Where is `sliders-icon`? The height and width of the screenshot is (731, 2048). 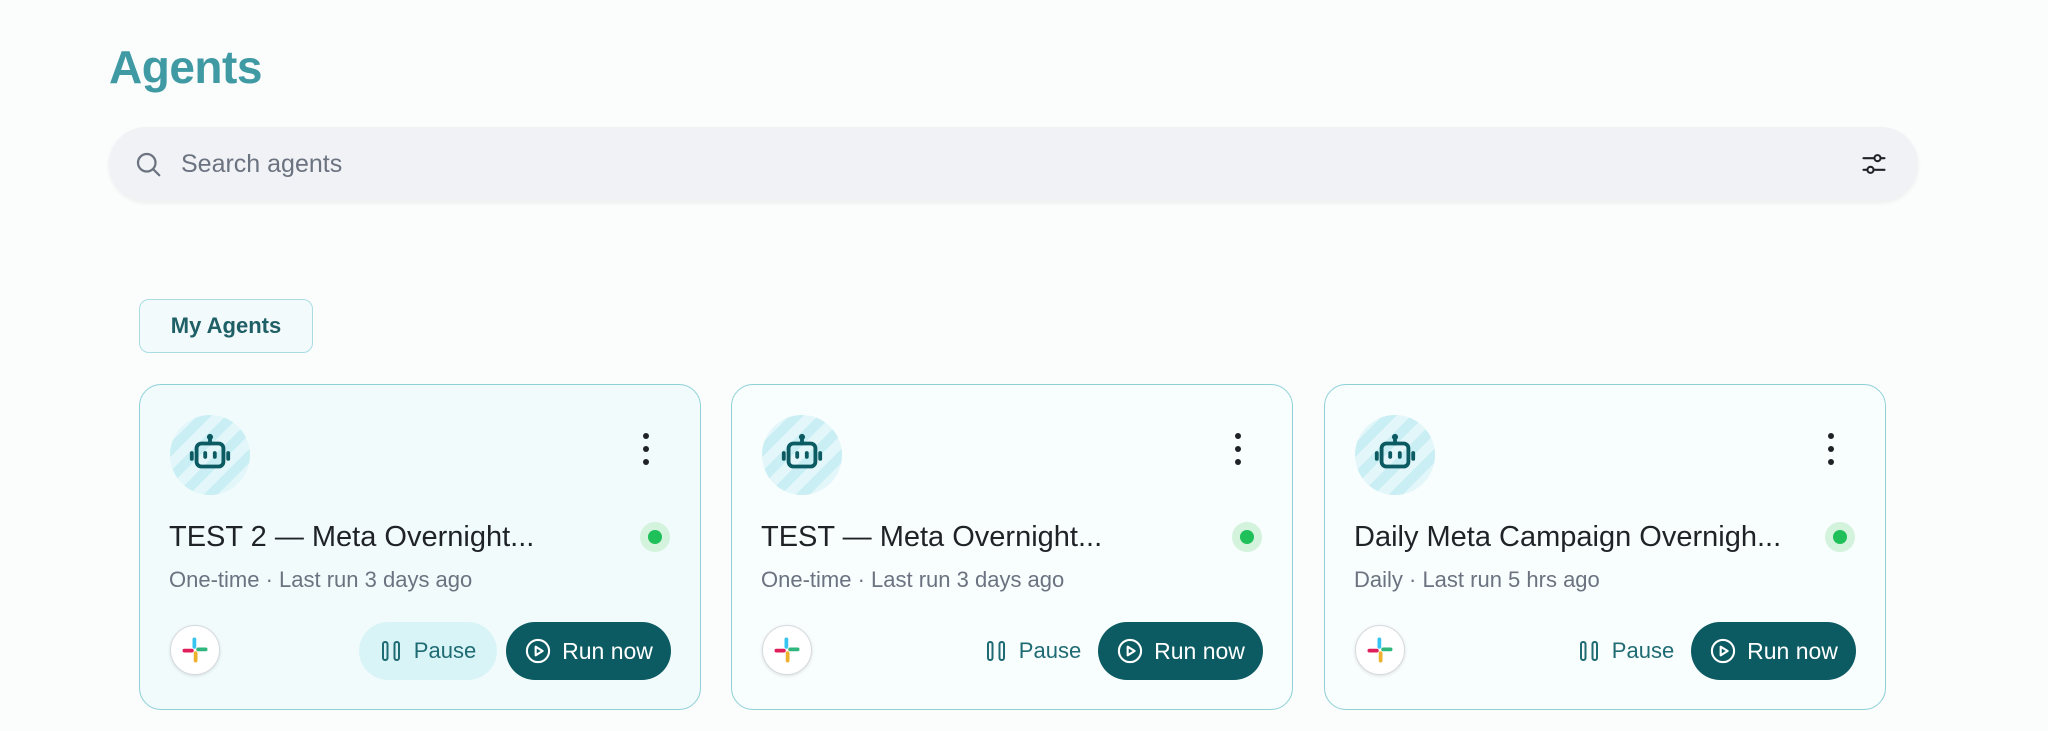 sliders-icon is located at coordinates (1874, 164).